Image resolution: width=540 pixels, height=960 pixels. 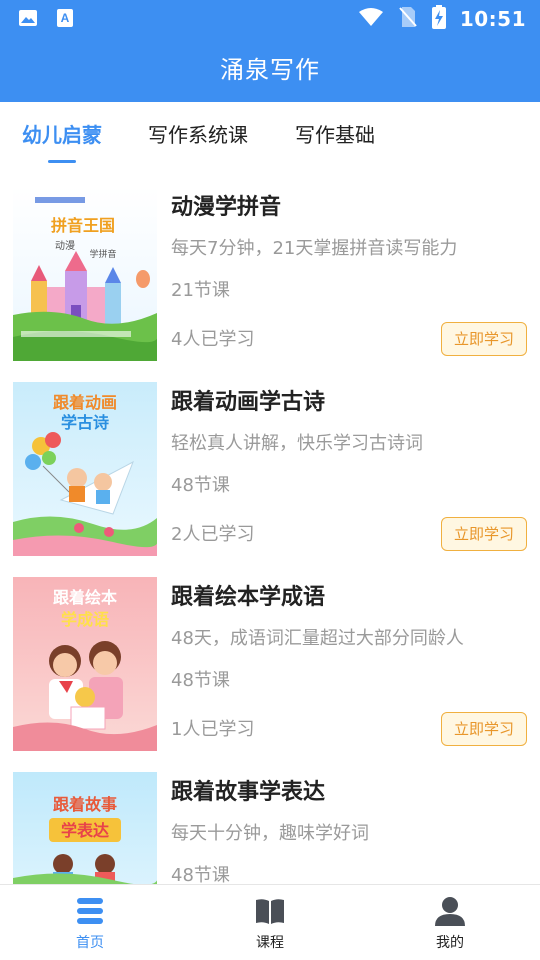 What do you see at coordinates (270, 911) in the screenshot?
I see `book-icon` at bounding box center [270, 911].